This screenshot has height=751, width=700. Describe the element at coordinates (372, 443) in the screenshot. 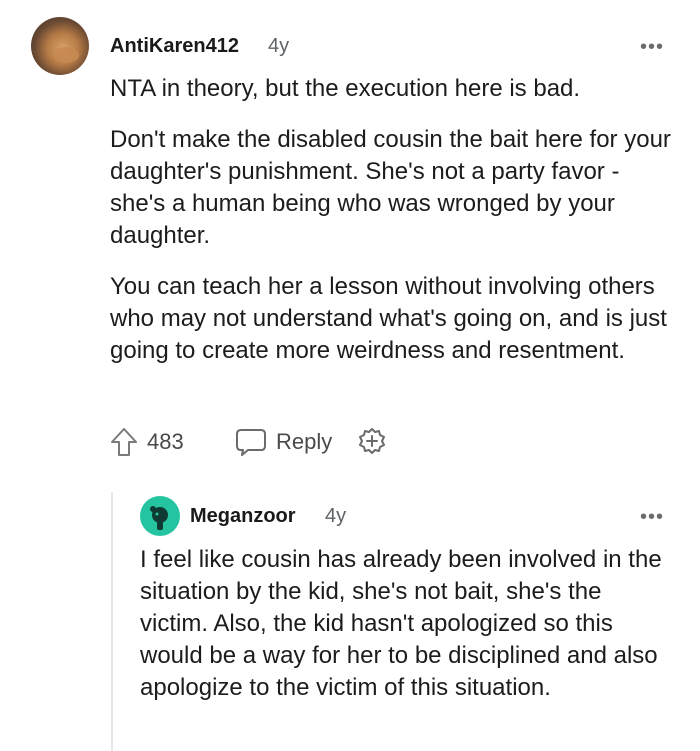

I see `award-plus-icon` at that location.